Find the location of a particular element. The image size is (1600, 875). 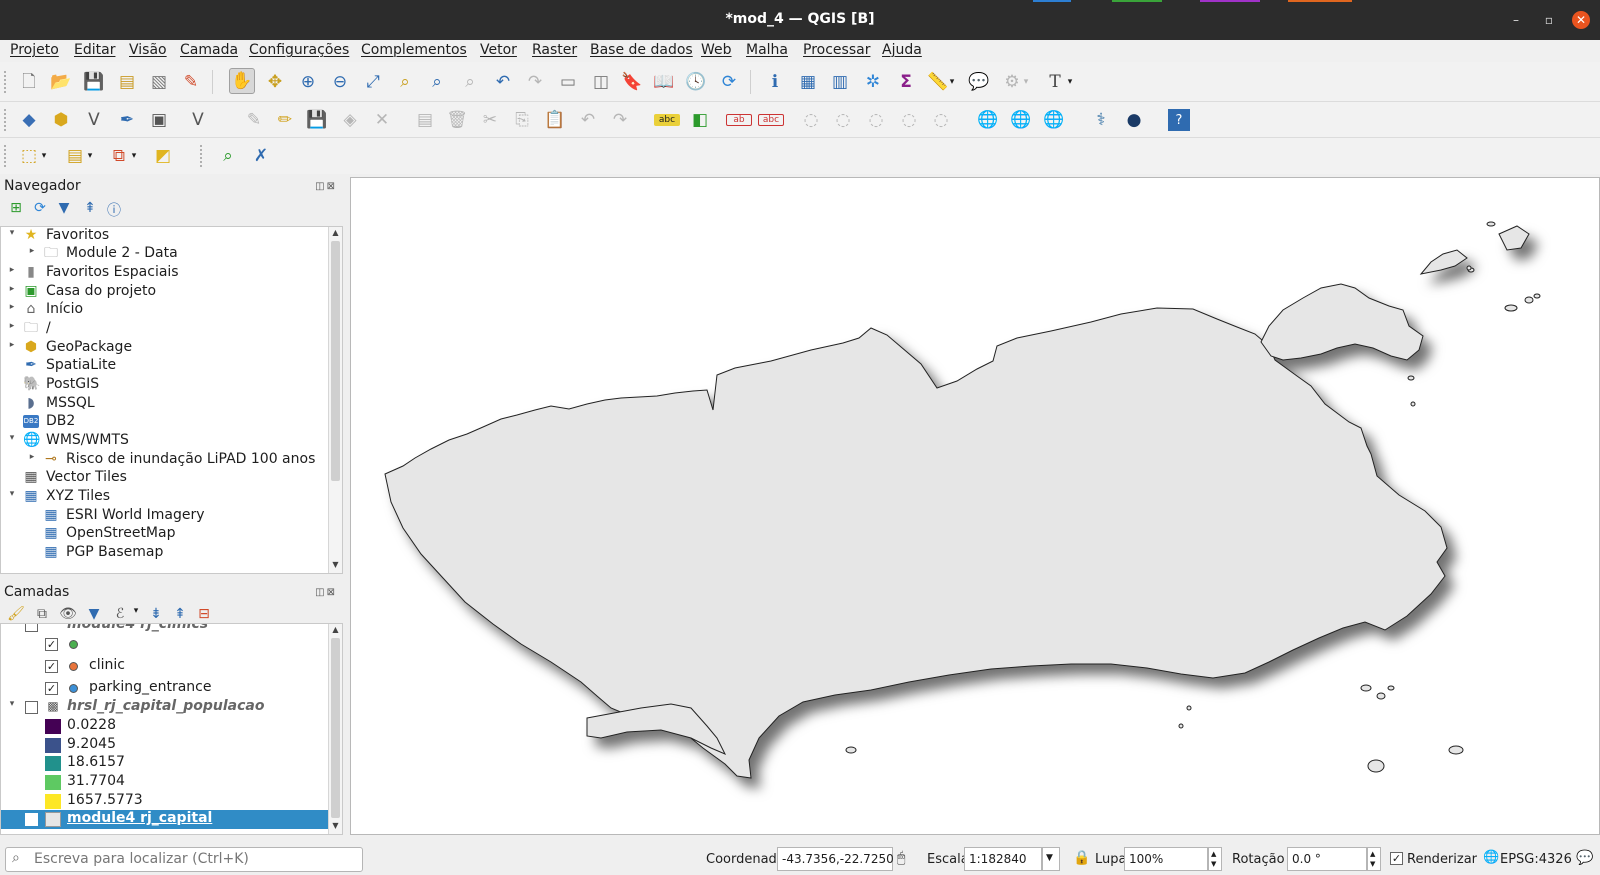

menu-camada: Camada is located at coordinates (209, 50).